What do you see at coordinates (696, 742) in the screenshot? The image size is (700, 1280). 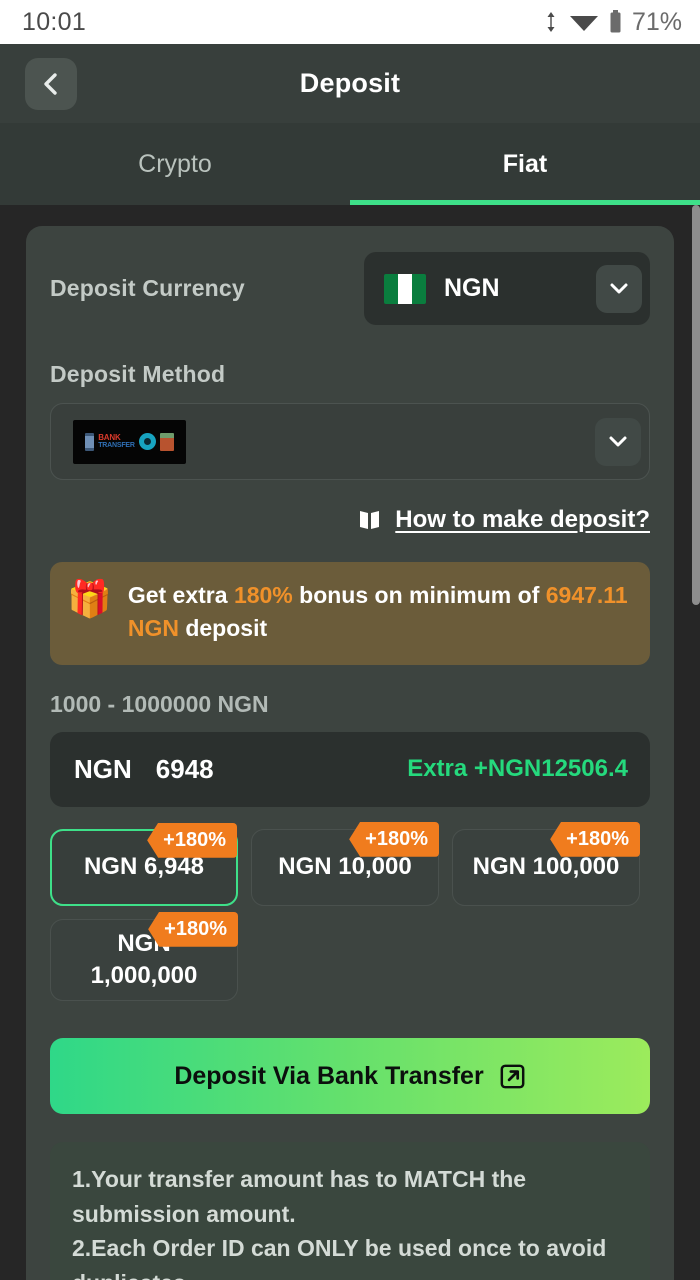 I see `scrollbar-track` at bounding box center [696, 742].